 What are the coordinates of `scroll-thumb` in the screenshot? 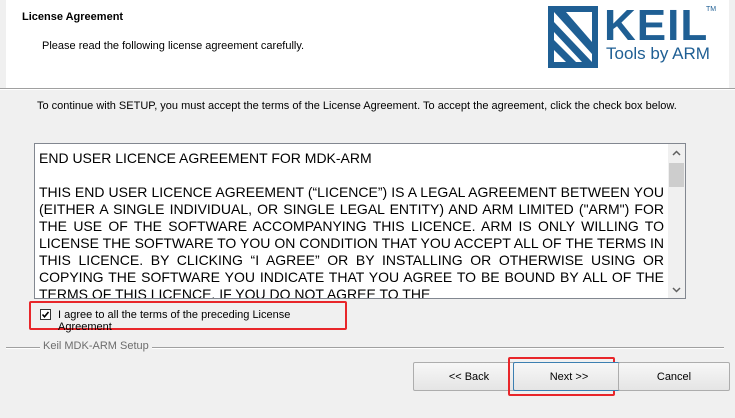 It's located at (676, 175).